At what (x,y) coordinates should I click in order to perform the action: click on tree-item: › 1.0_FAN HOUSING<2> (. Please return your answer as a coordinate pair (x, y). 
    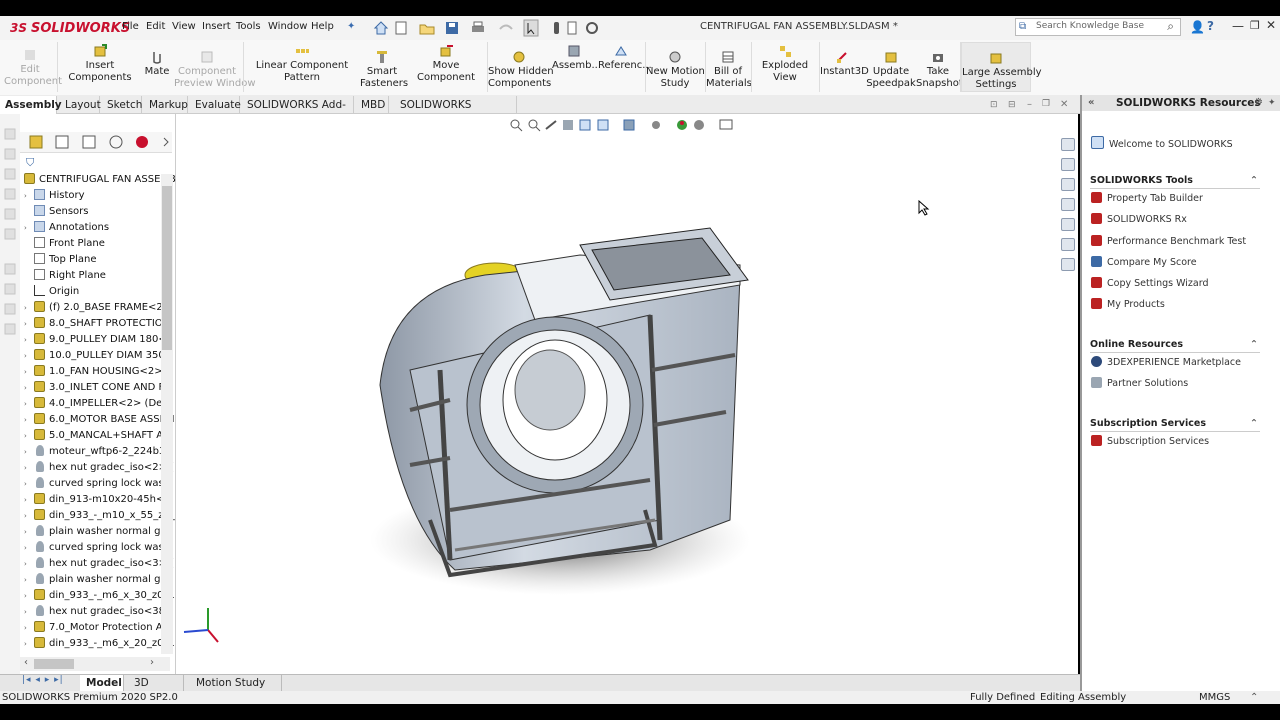
    Looking at the image, I should click on (97, 372).